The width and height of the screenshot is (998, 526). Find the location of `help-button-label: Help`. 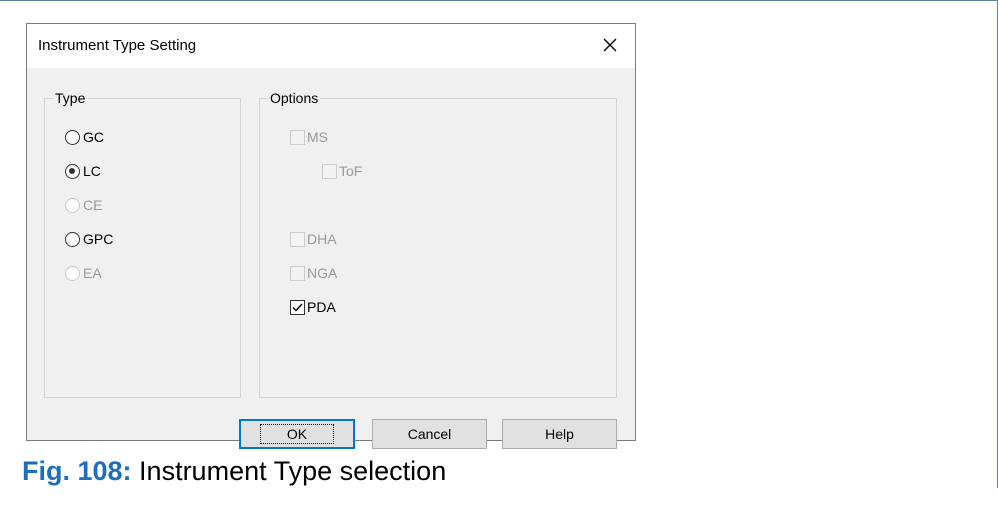

help-button-label: Help is located at coordinates (559, 434).